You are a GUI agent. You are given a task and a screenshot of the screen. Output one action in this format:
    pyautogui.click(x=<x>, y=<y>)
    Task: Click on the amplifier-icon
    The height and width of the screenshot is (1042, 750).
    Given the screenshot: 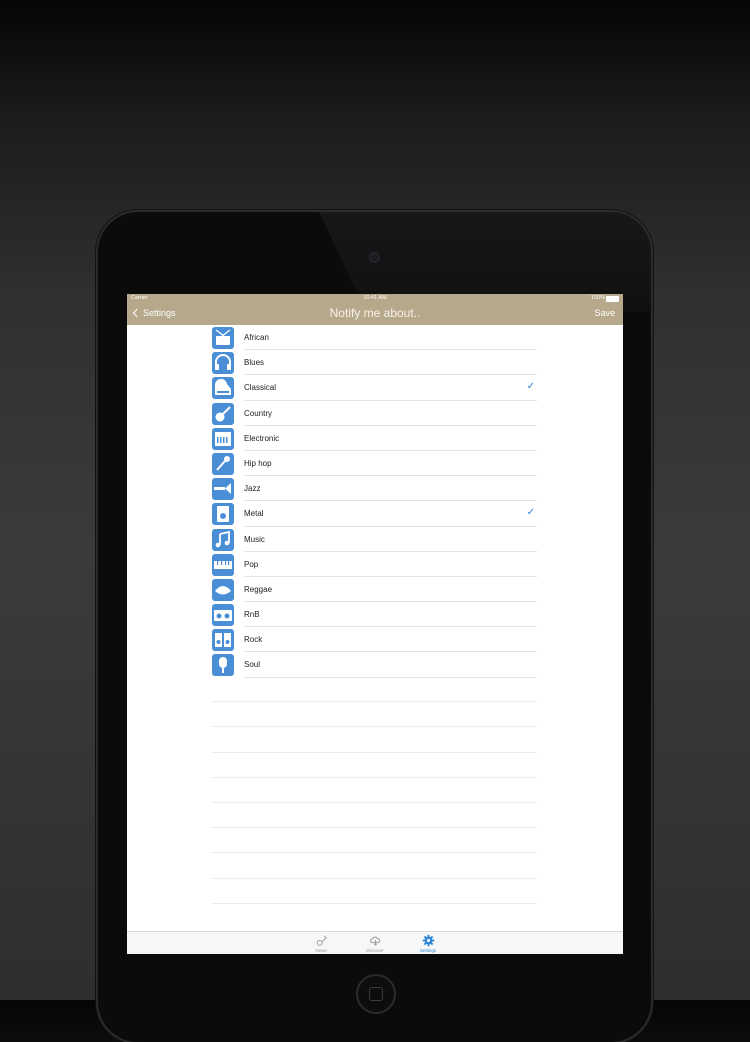 What is the action you would take?
    pyautogui.click(x=223, y=514)
    